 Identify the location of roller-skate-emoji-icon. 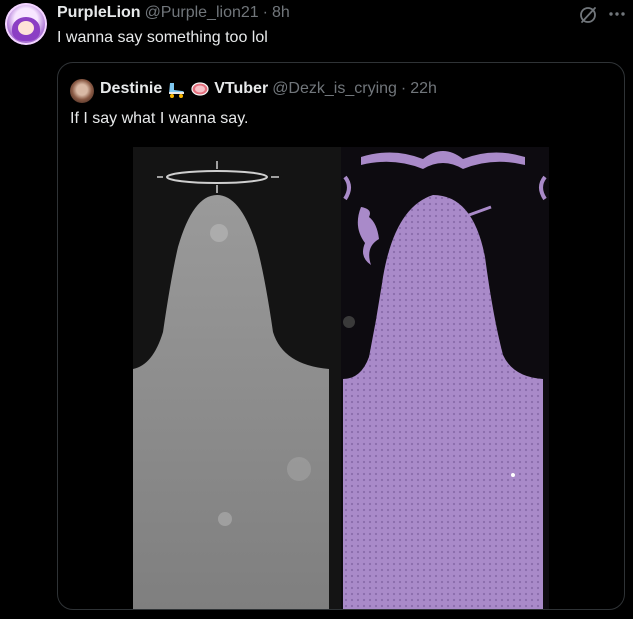
(177, 90).